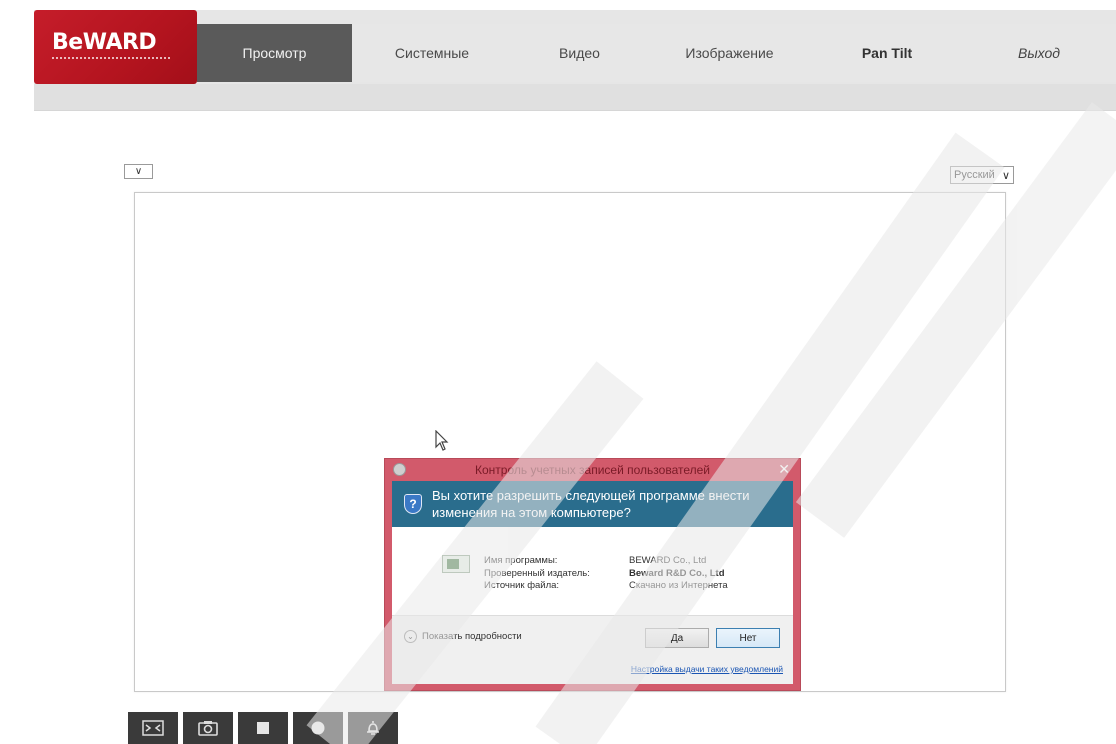  What do you see at coordinates (274, 53) in the screenshot?
I see `nav-item-view: Просмотр` at bounding box center [274, 53].